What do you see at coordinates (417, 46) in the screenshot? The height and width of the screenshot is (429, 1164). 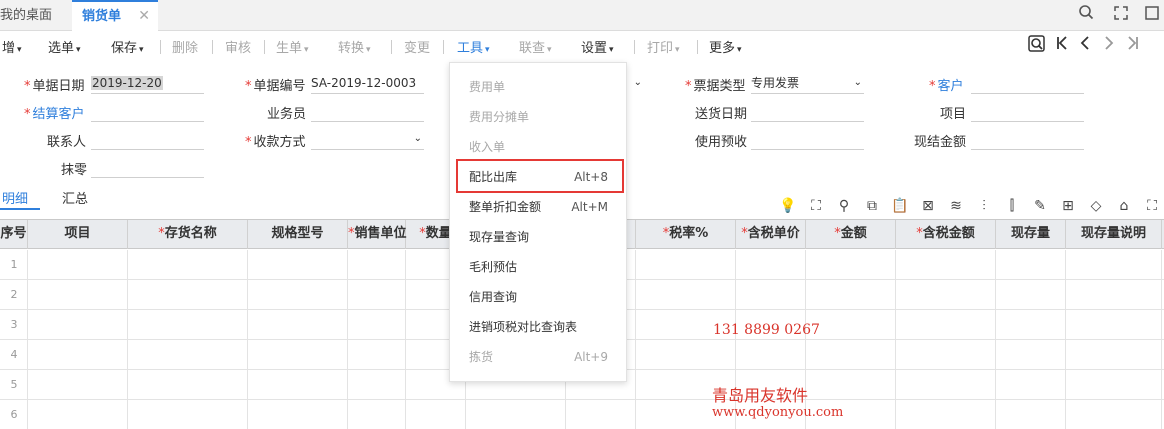 I see `change-button: 变更` at bounding box center [417, 46].